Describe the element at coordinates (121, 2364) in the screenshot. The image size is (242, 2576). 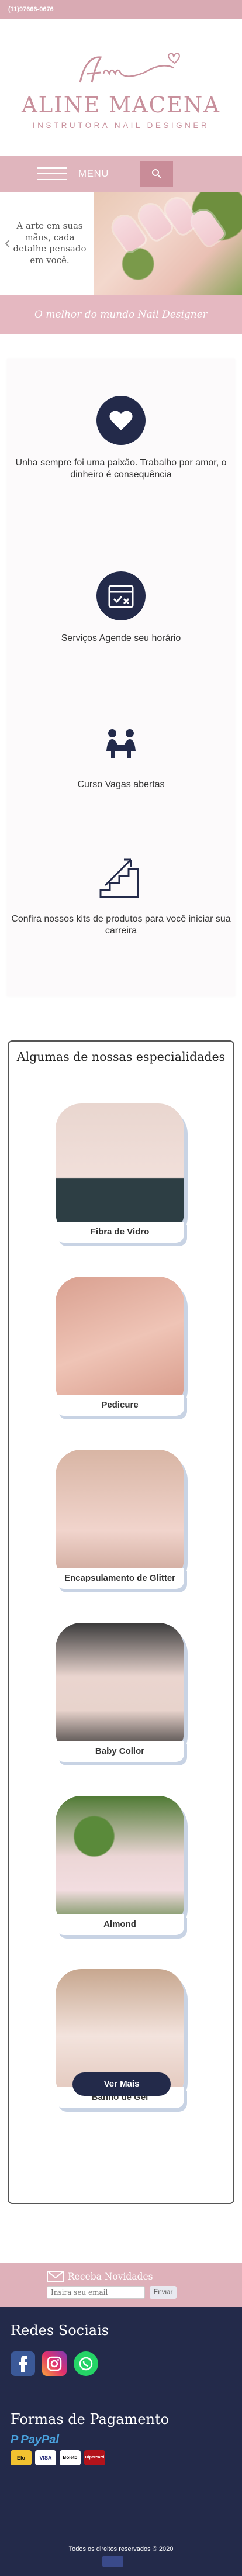
I see `social-links` at that location.